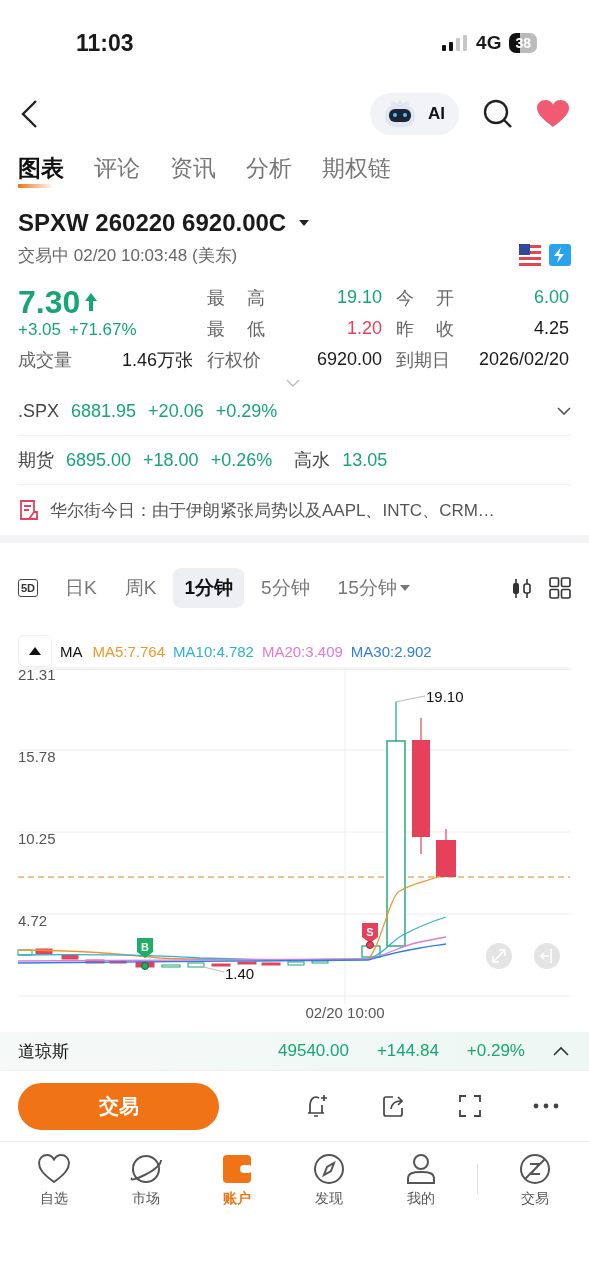 This screenshot has width=589, height=1278. I want to click on section-tab: 期权链, so click(356, 170).